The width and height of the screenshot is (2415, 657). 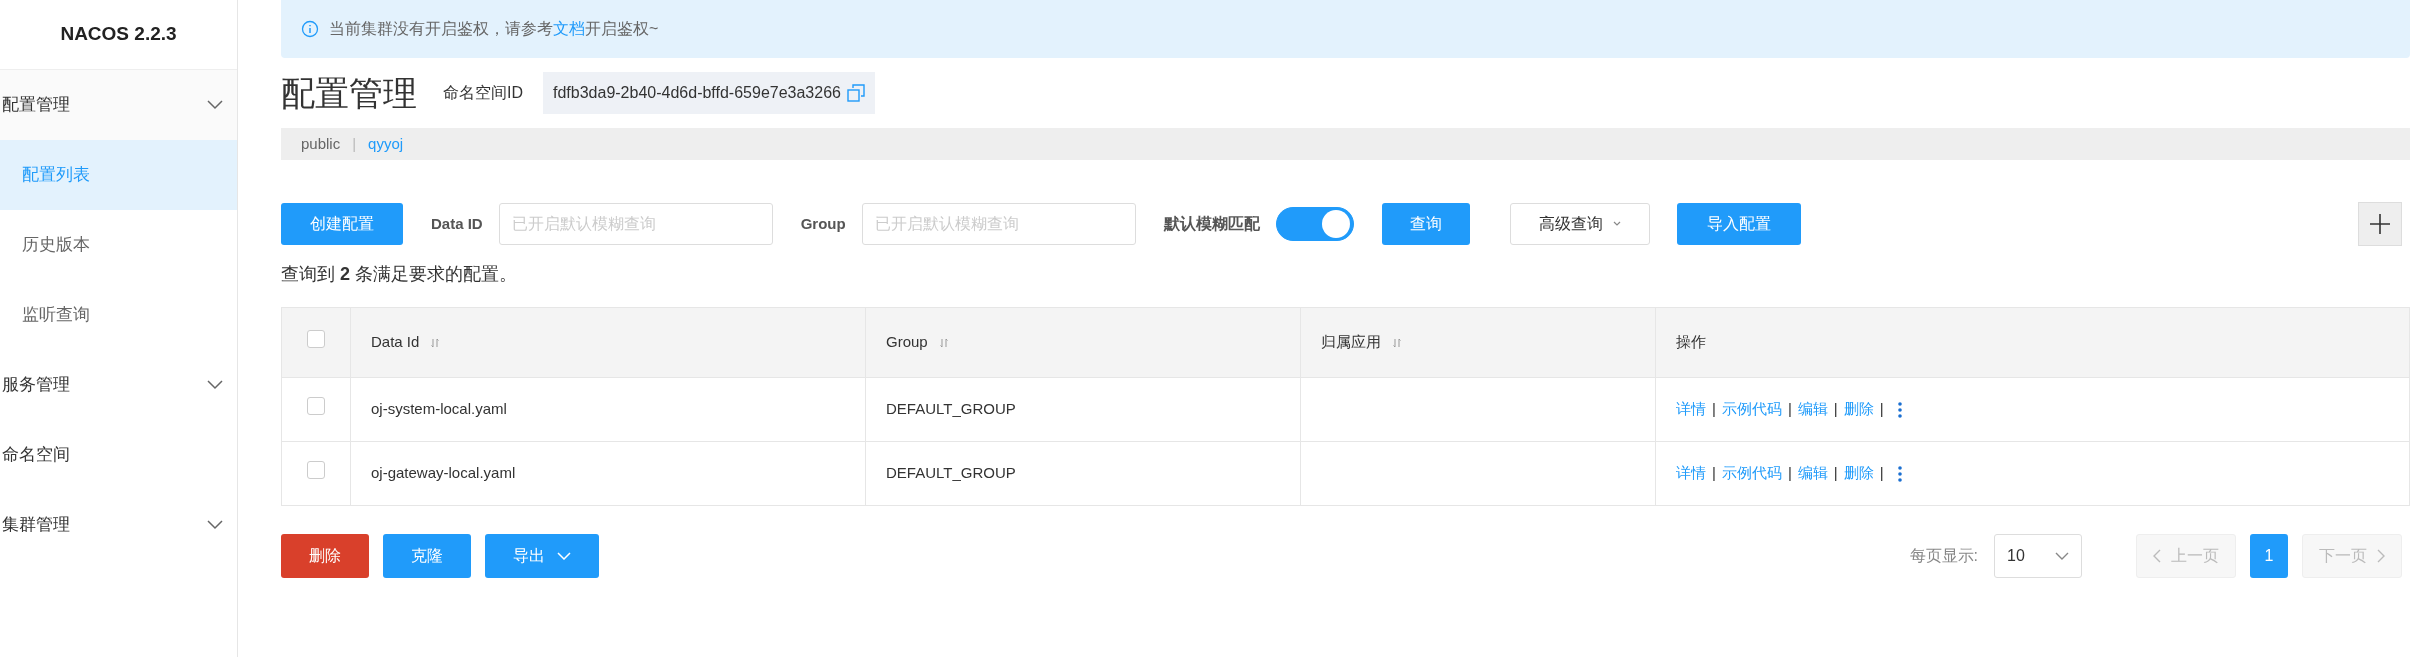 I want to click on export-button: 导出, so click(x=542, y=556).